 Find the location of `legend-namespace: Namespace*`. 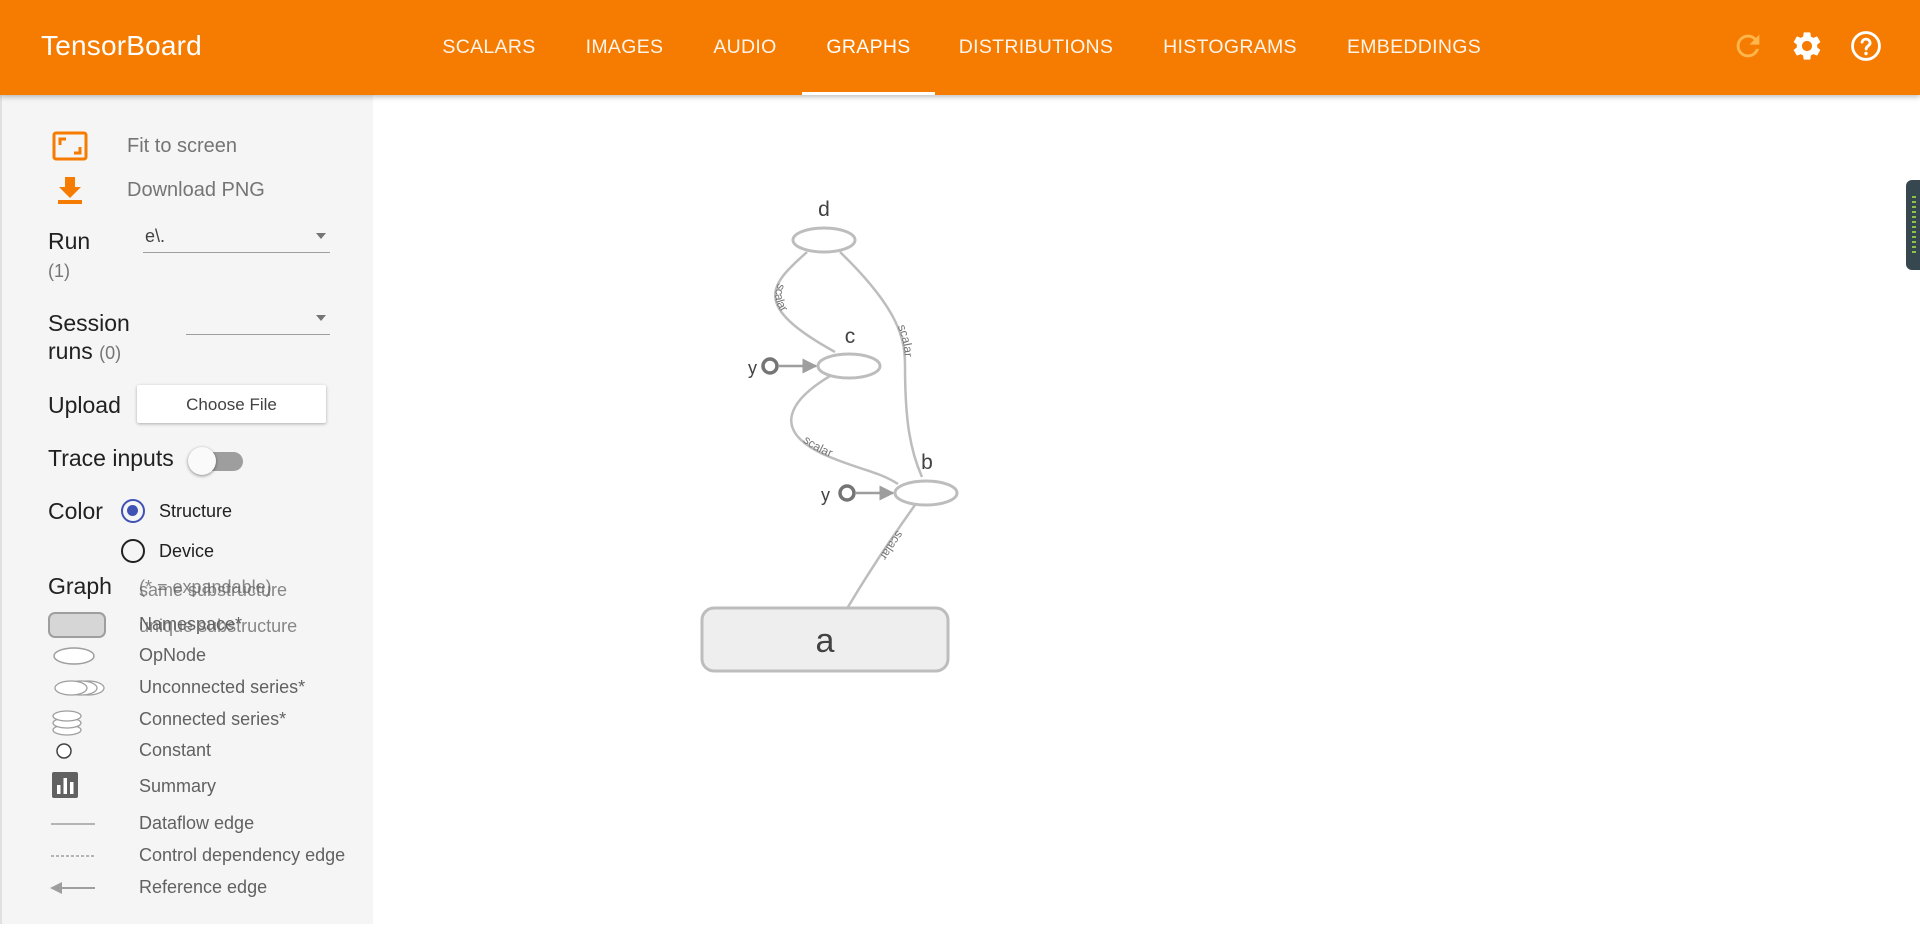

legend-namespace: Namespace* is located at coordinates (207, 625).